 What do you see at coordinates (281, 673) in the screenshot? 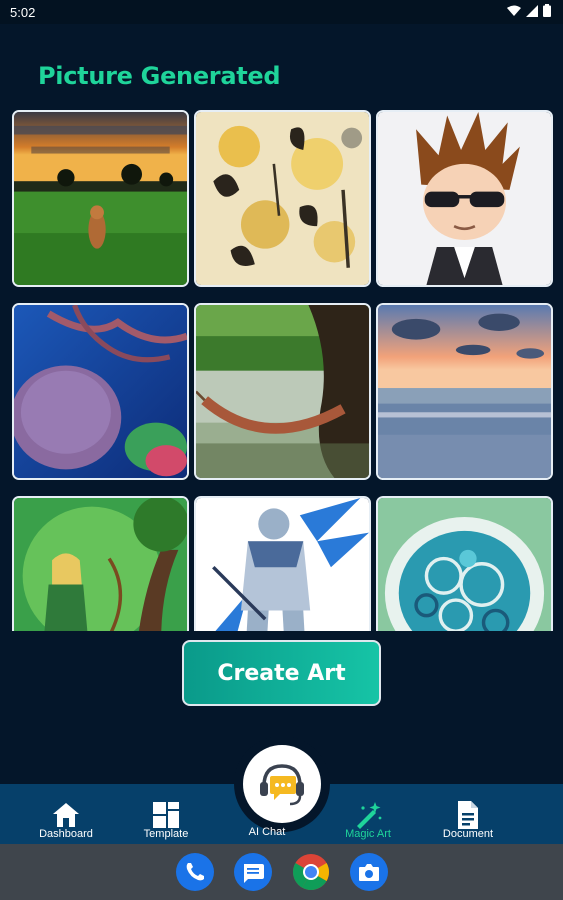
I see `create-art-button: Create Art` at bounding box center [281, 673].